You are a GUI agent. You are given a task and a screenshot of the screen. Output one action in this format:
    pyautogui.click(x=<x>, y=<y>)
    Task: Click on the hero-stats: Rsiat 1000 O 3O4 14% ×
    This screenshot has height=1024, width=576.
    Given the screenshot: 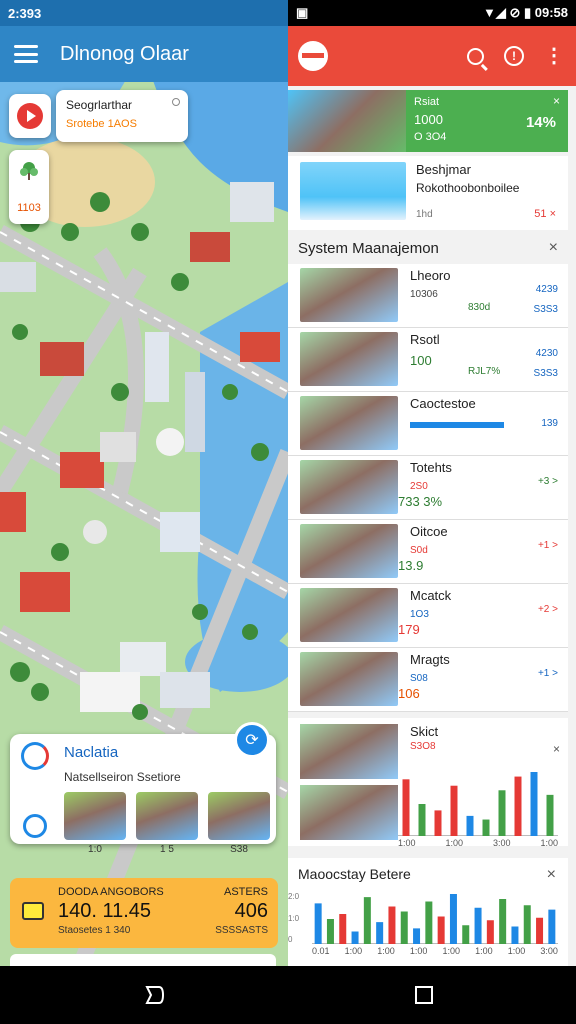 What is the action you would take?
    pyautogui.click(x=487, y=121)
    